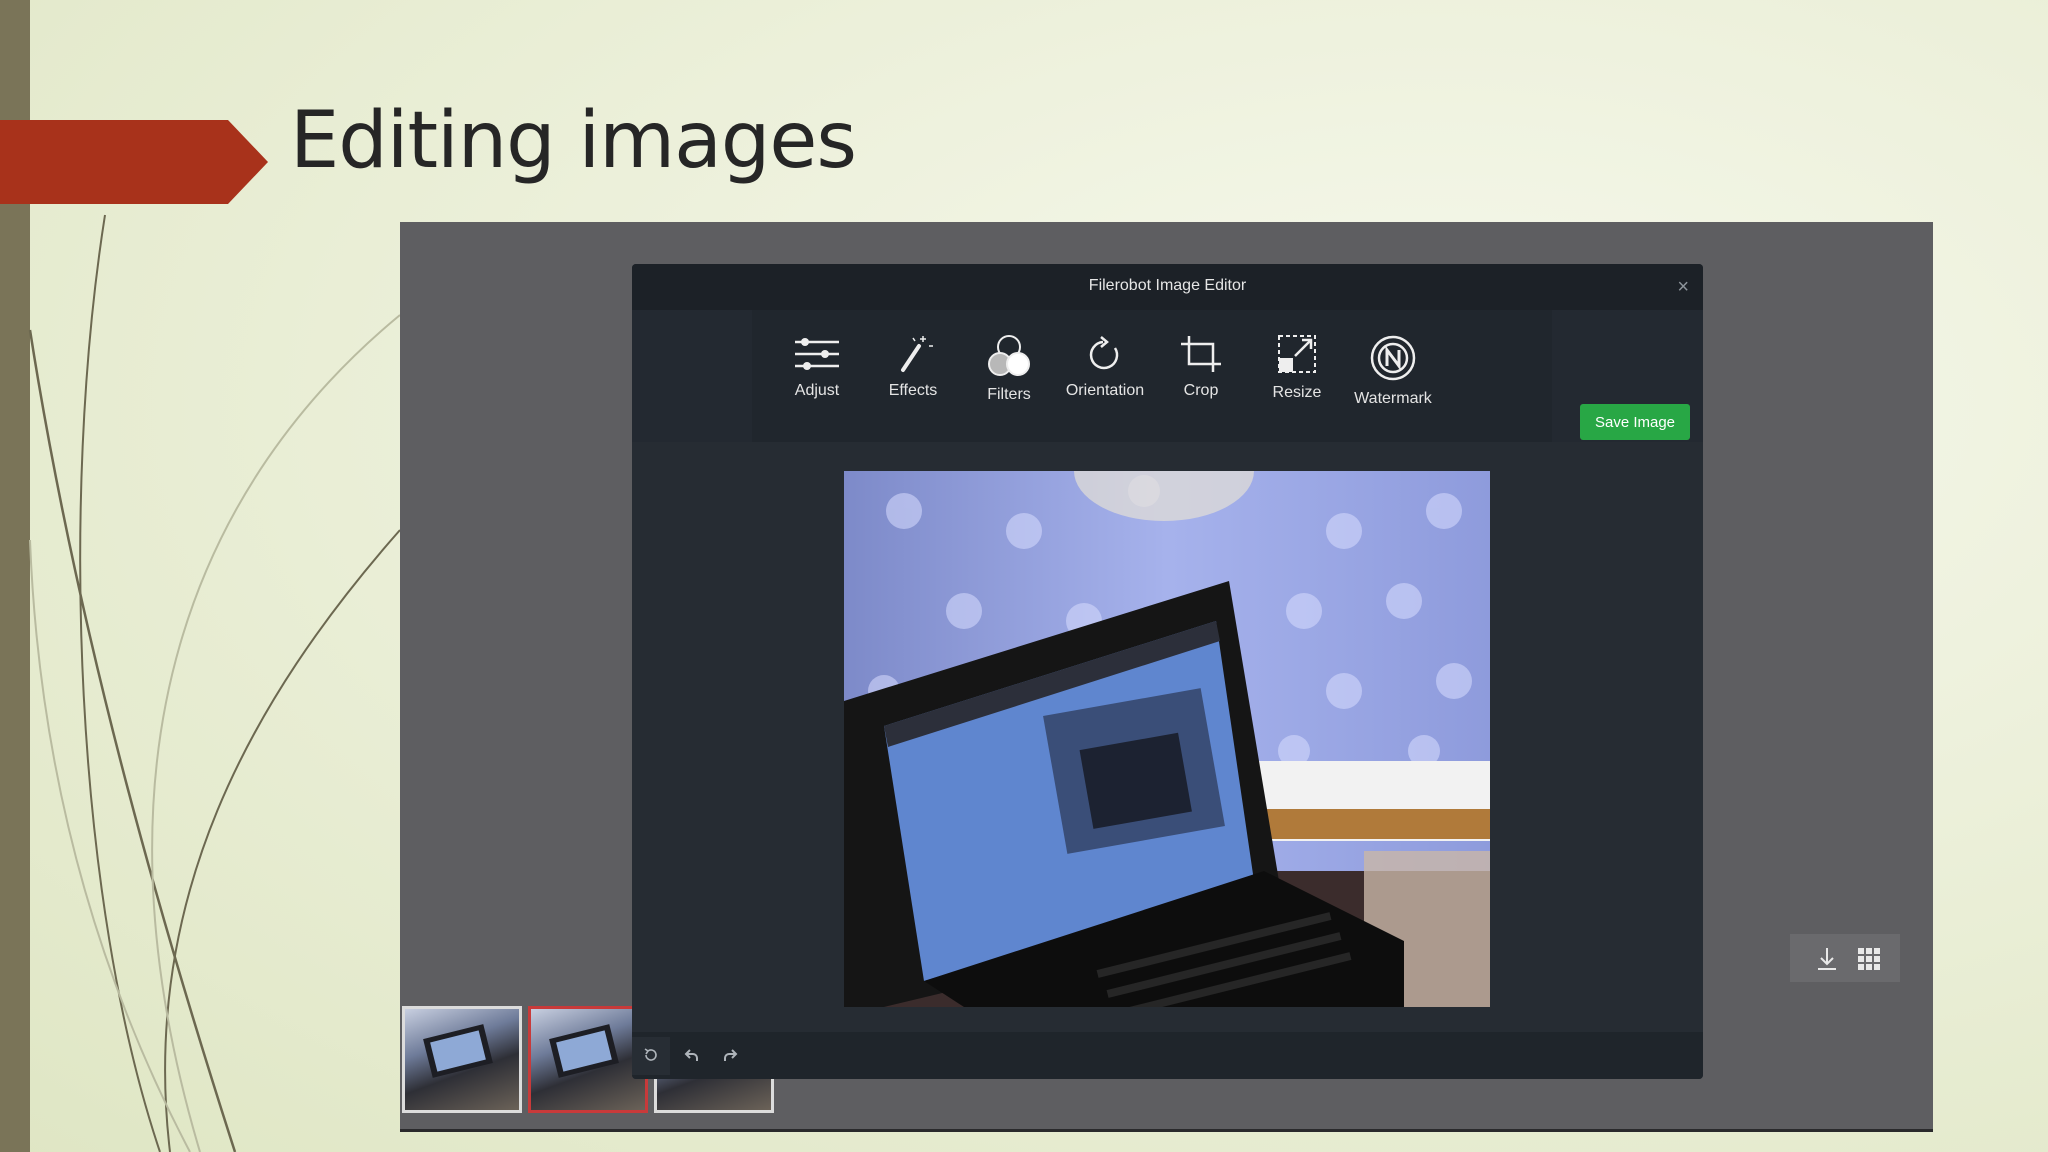 Image resolution: width=2048 pixels, height=1152 pixels. I want to click on title-arrow-shape, so click(134, 162).